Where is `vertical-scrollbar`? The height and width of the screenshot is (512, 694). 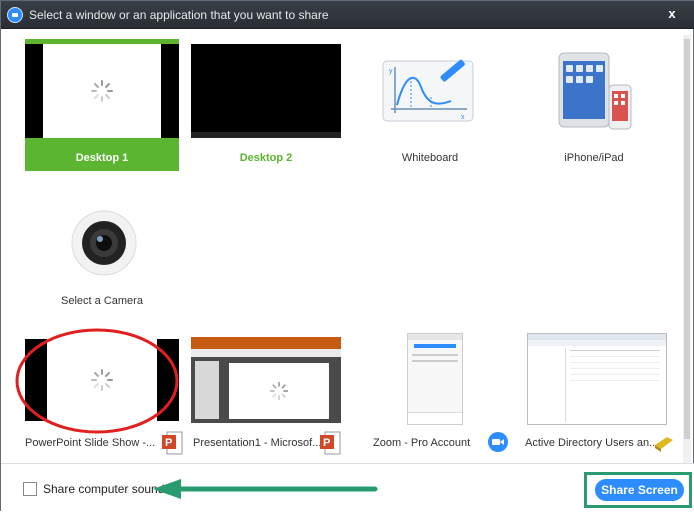 vertical-scrollbar is located at coordinates (687, 250).